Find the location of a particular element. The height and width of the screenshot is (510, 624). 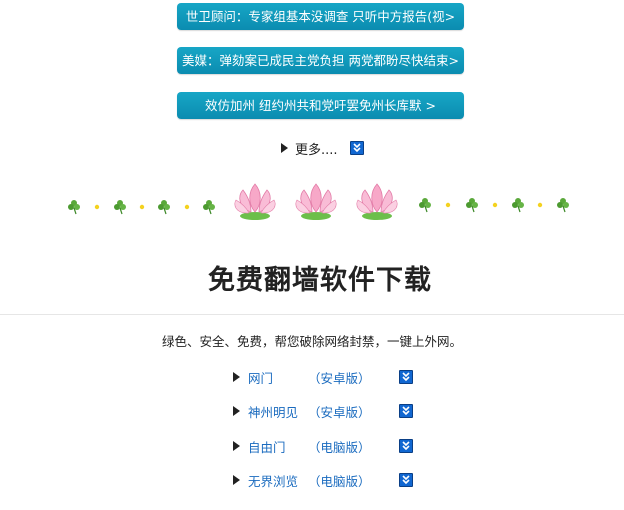

download-item-4: 无界浏览 （电脑版） is located at coordinates (323, 480).